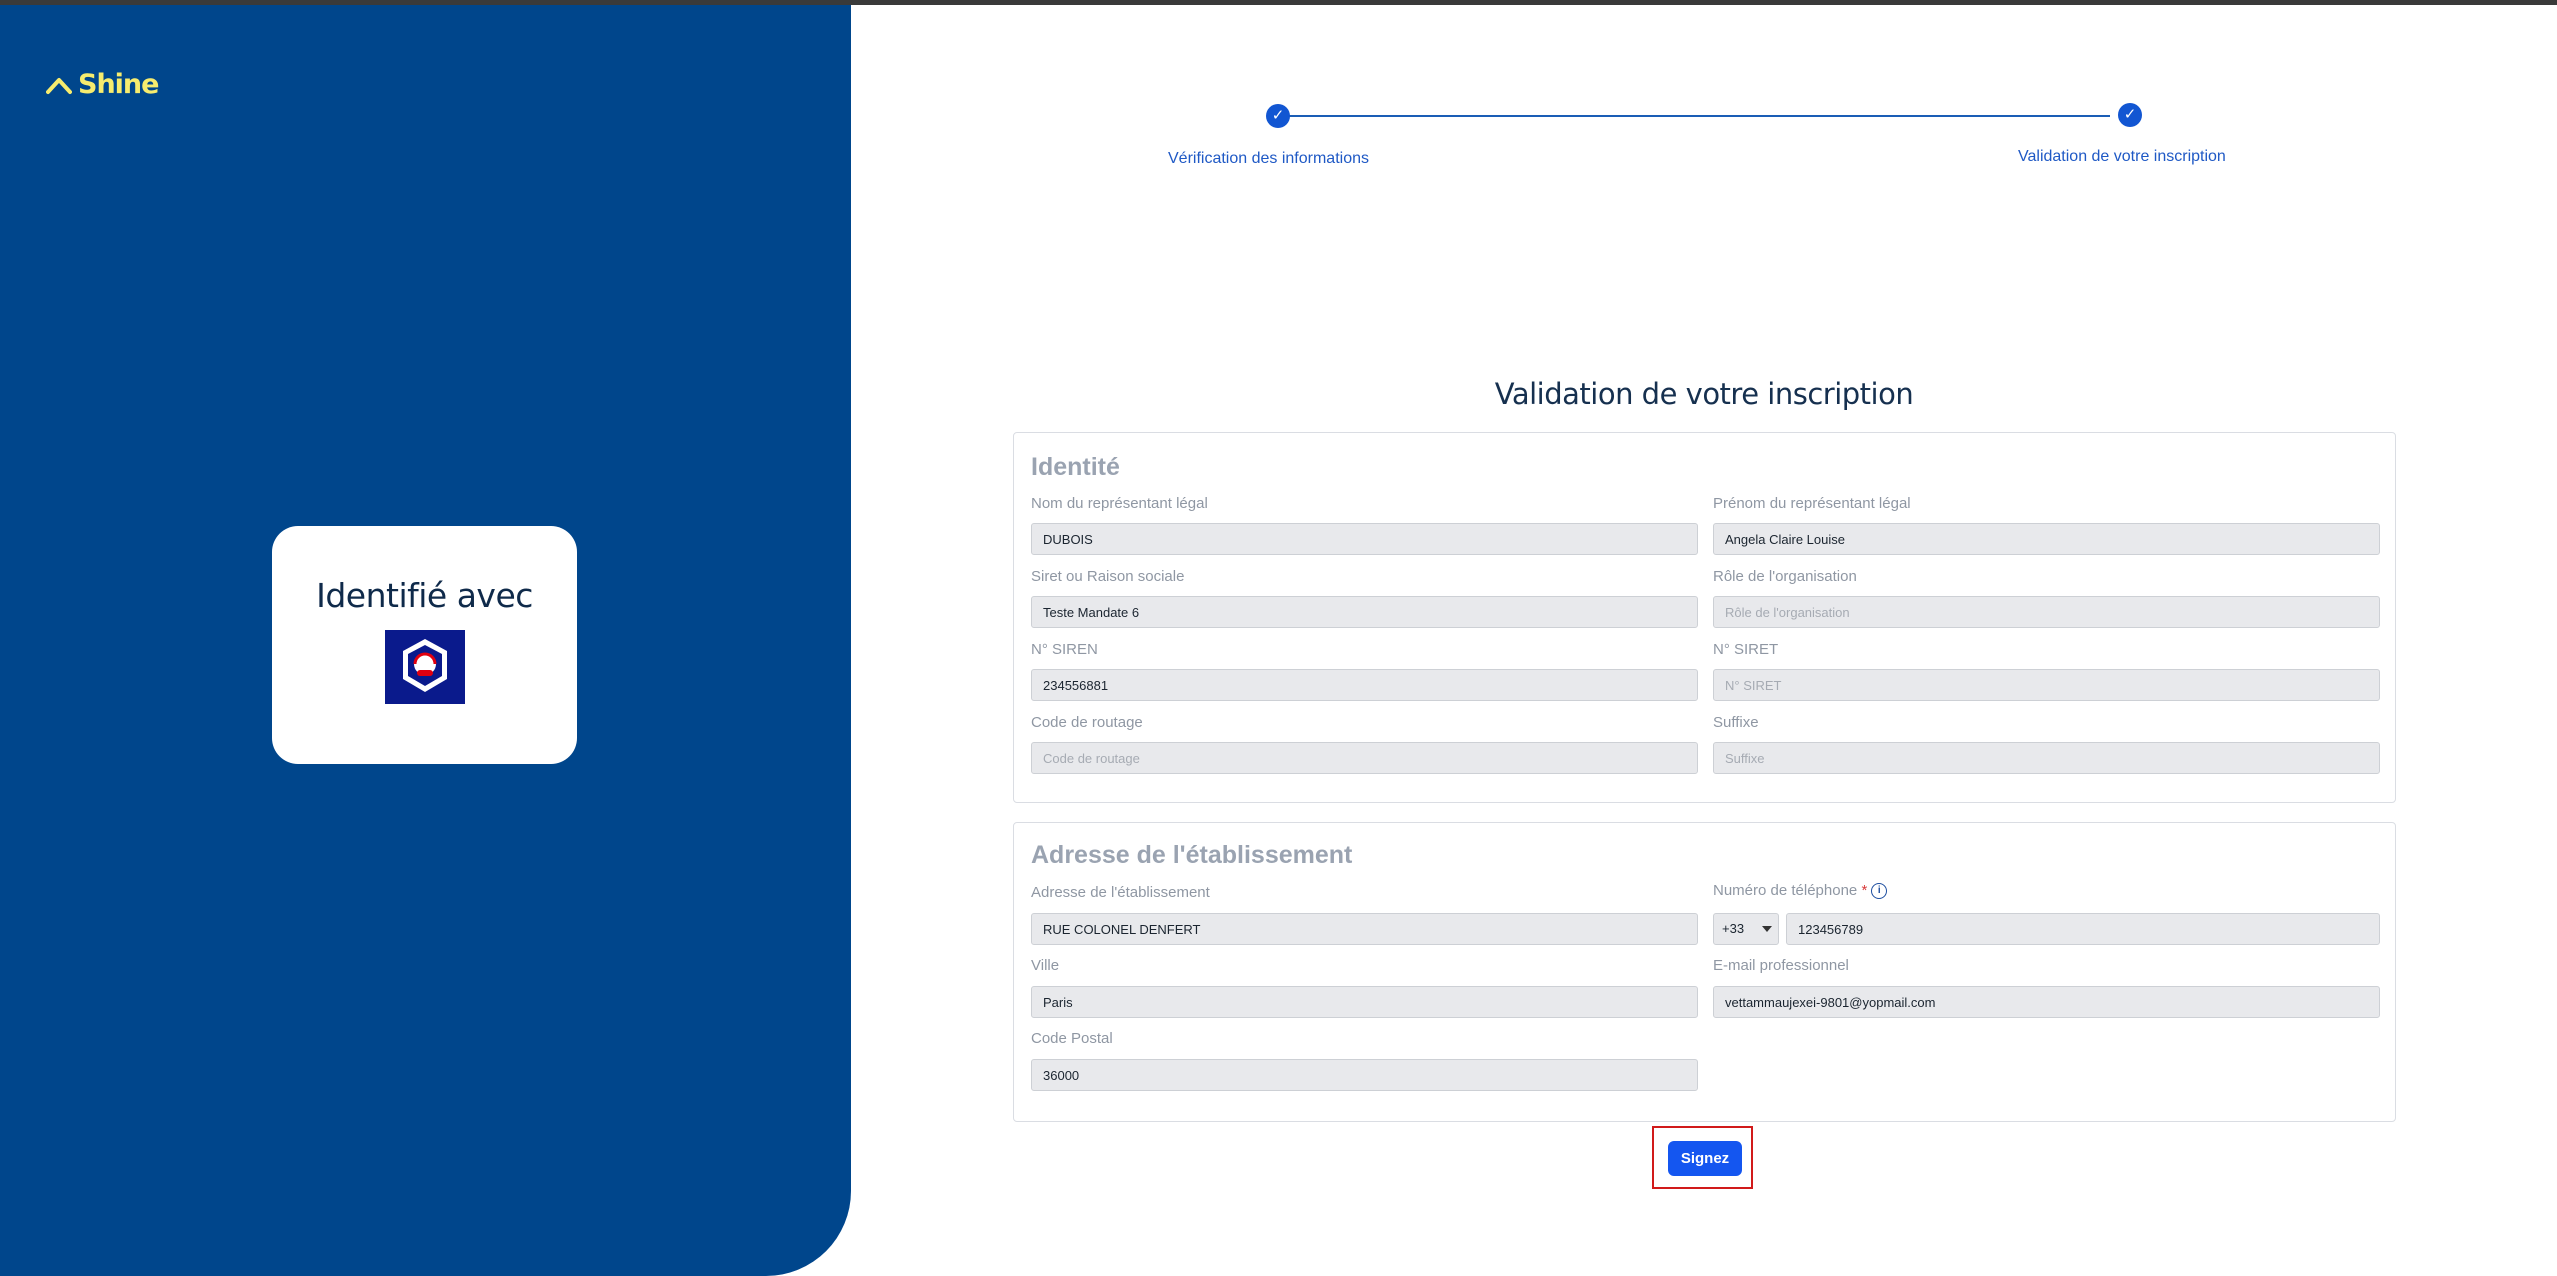 The height and width of the screenshot is (1276, 2557). Describe the element at coordinates (1767, 929) in the screenshot. I see `chevron-down-icon` at that location.